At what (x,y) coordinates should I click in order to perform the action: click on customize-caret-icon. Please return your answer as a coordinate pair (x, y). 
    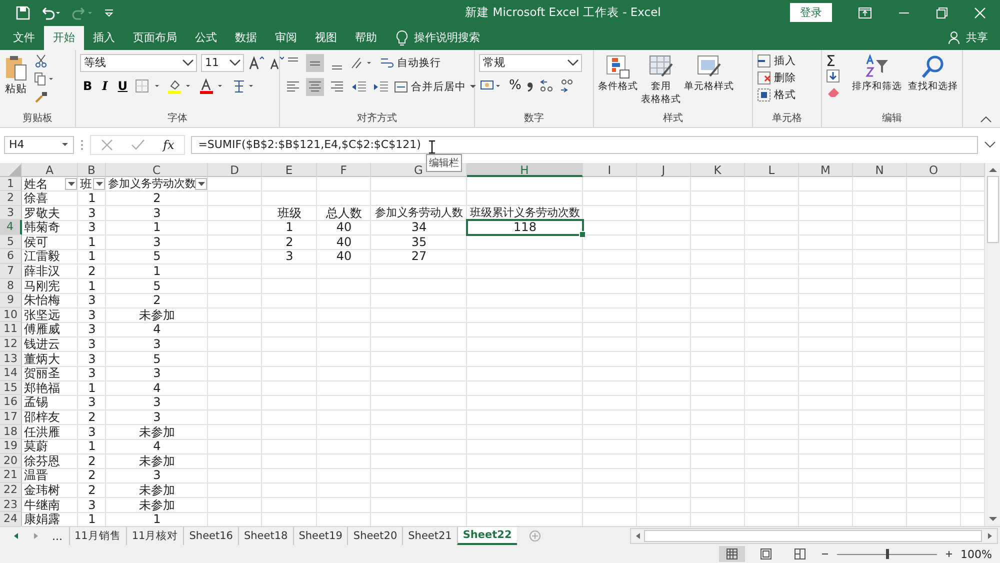
    Looking at the image, I should click on (109, 13).